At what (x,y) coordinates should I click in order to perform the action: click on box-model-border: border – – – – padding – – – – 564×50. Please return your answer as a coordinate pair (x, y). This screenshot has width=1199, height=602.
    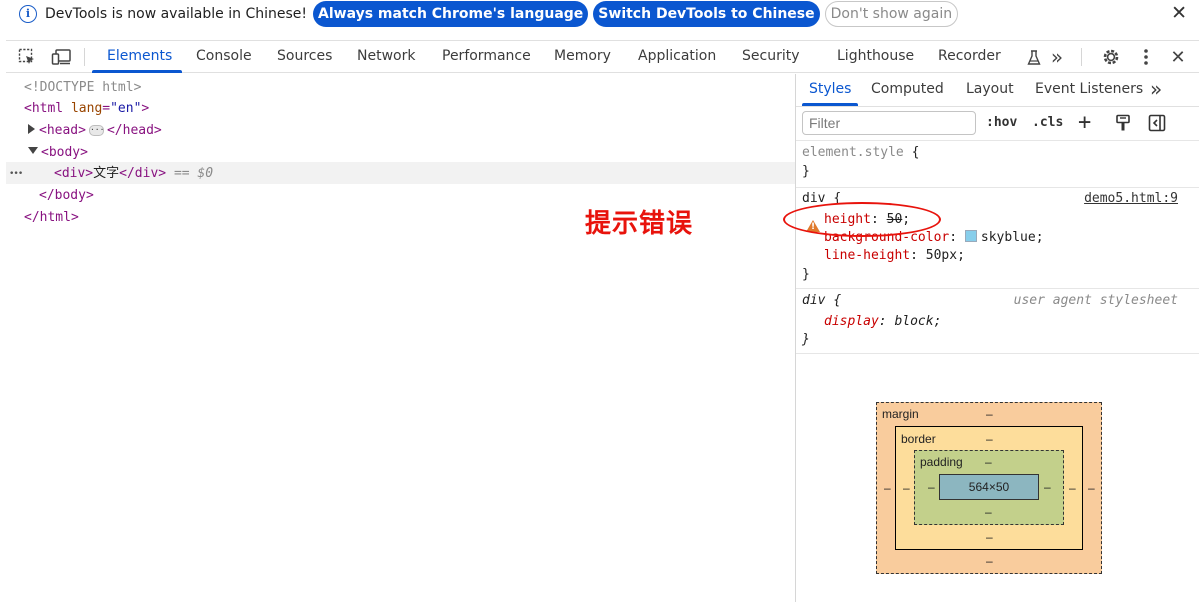
    Looking at the image, I should click on (989, 488).